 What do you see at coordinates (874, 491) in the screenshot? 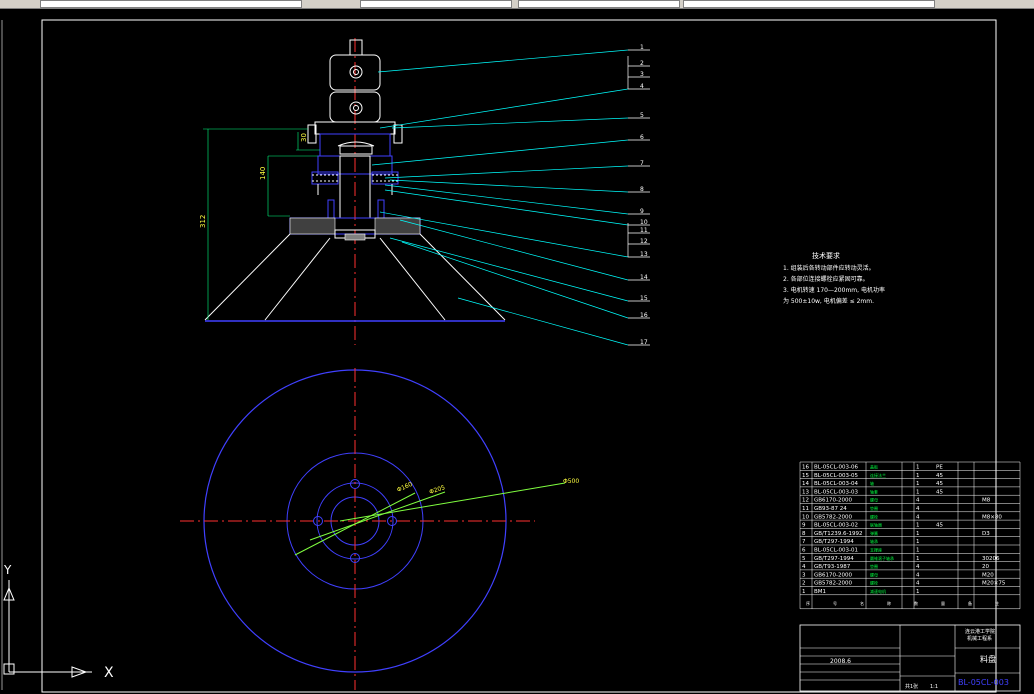
I see `bom-cell: 轴套` at bounding box center [874, 491].